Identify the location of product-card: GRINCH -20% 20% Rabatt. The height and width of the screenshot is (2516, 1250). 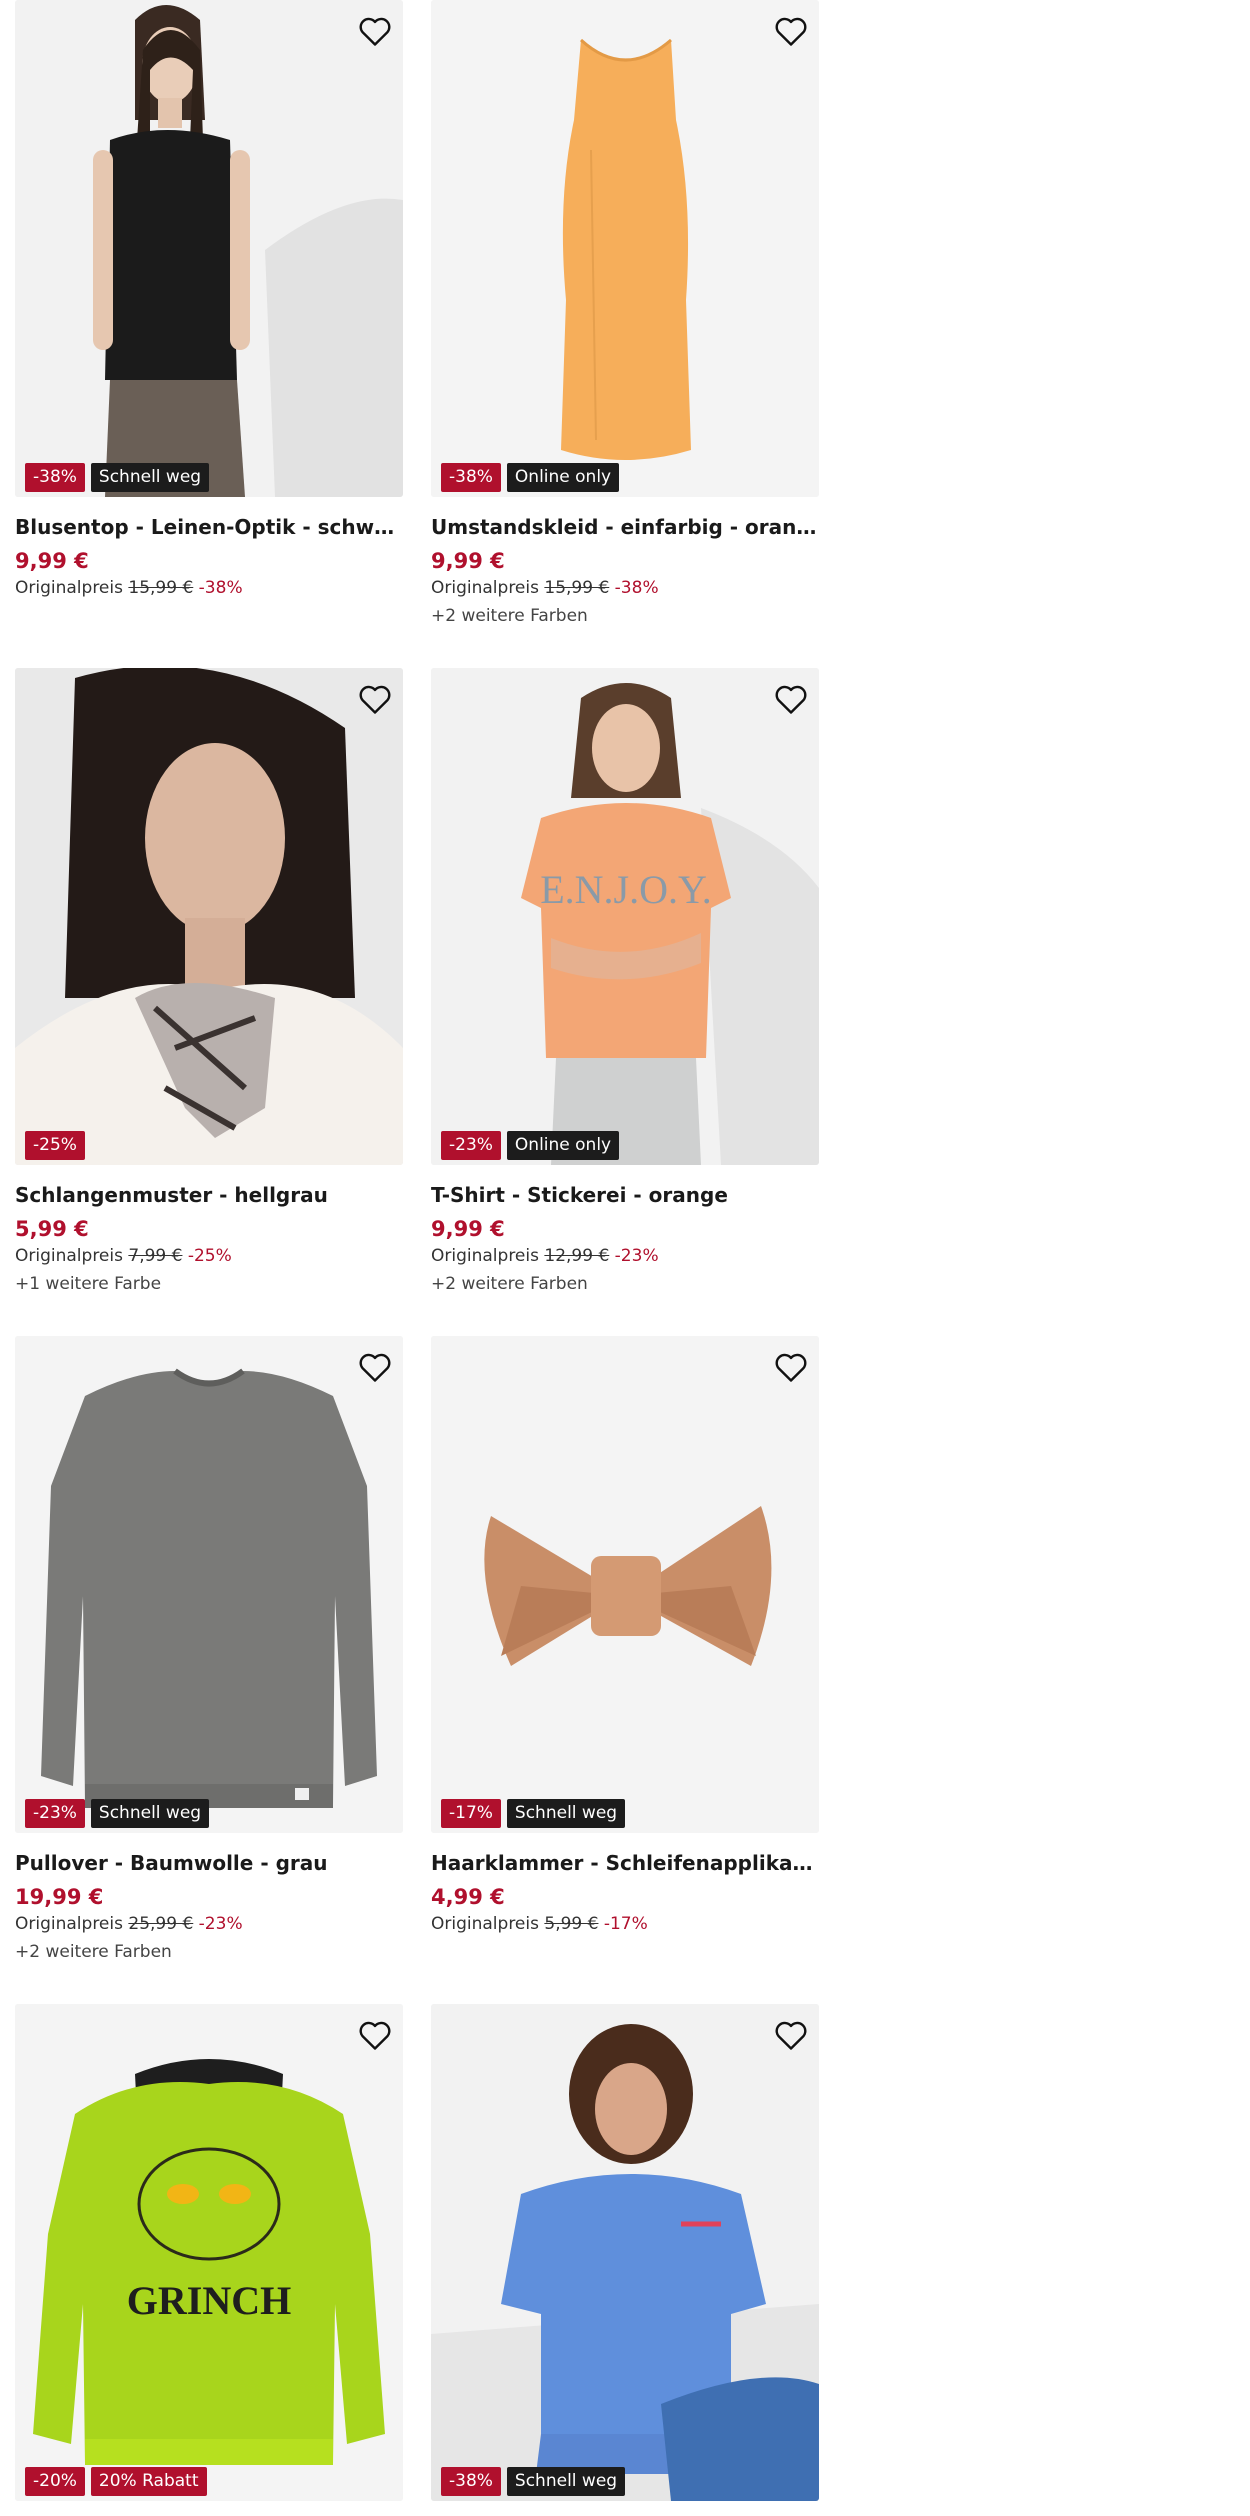
(209, 2252).